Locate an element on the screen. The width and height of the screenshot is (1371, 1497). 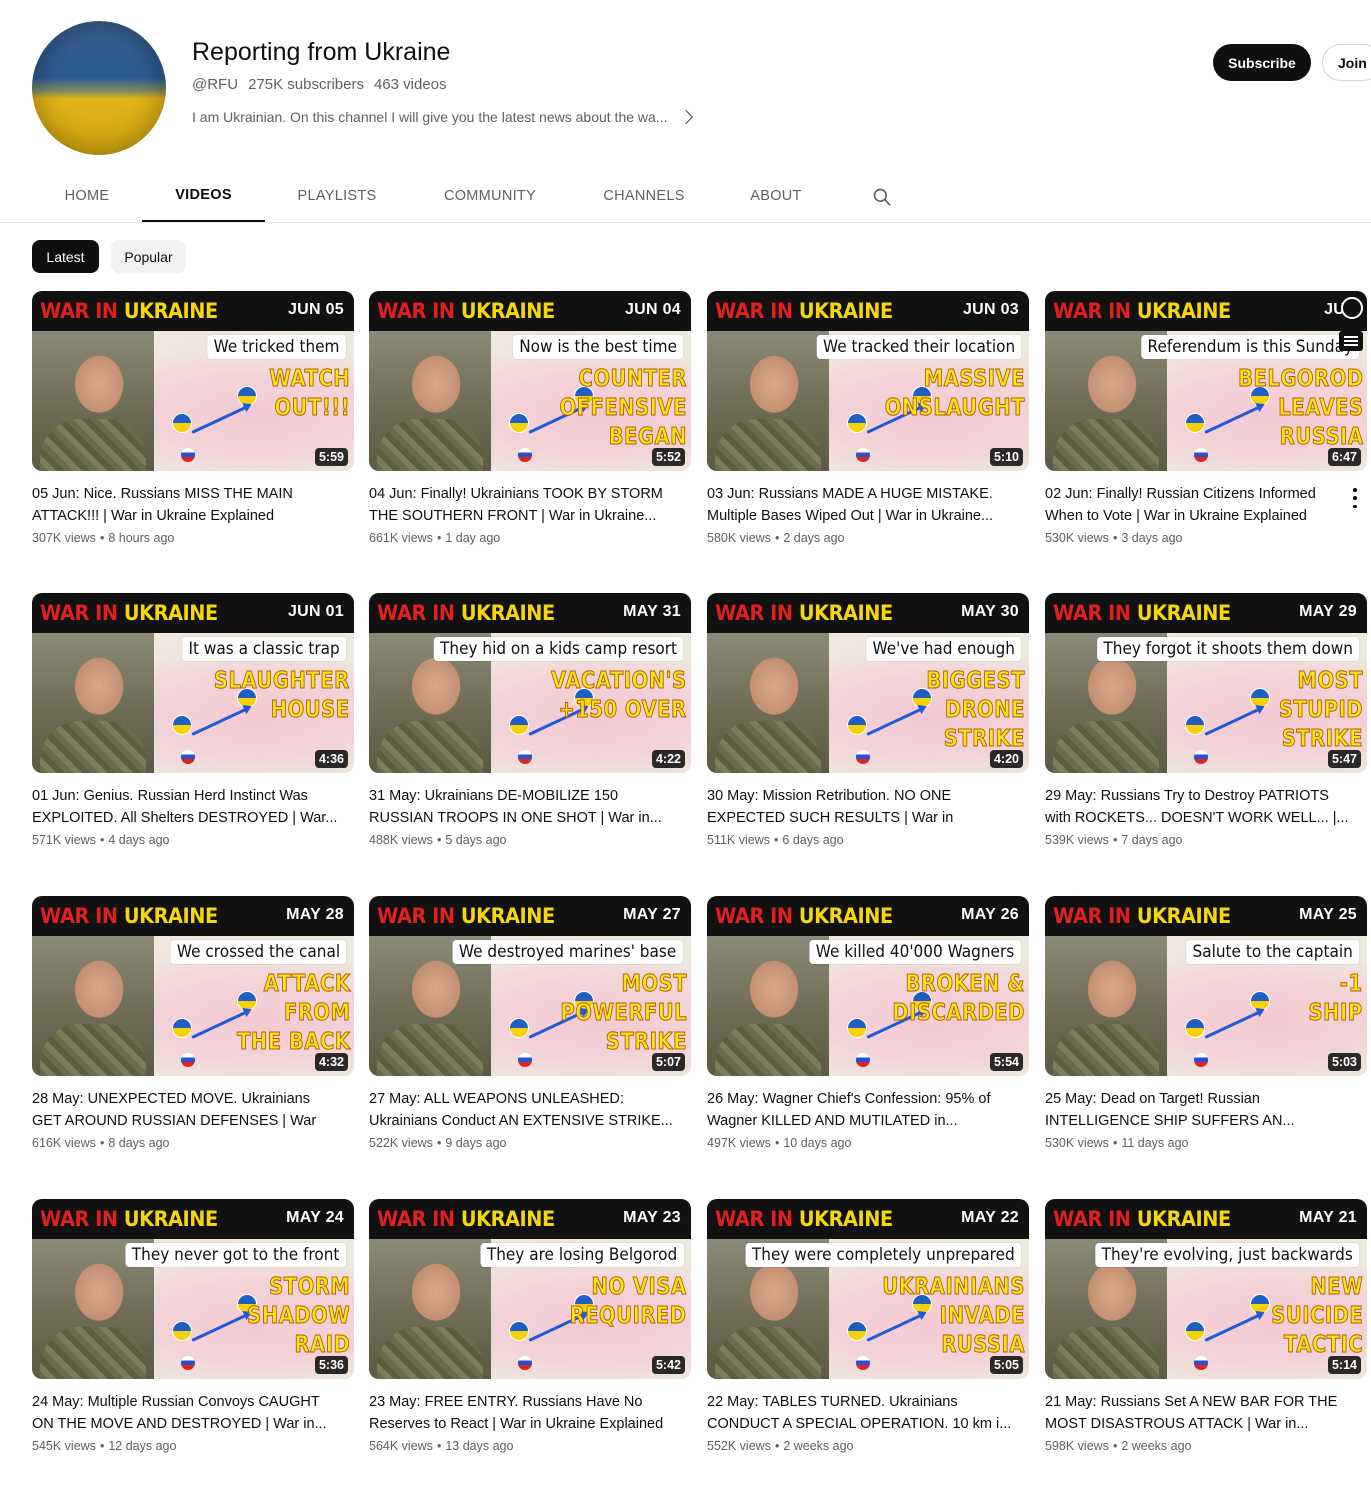
thumbnail-date: MAY 25 is located at coordinates (1328, 914).